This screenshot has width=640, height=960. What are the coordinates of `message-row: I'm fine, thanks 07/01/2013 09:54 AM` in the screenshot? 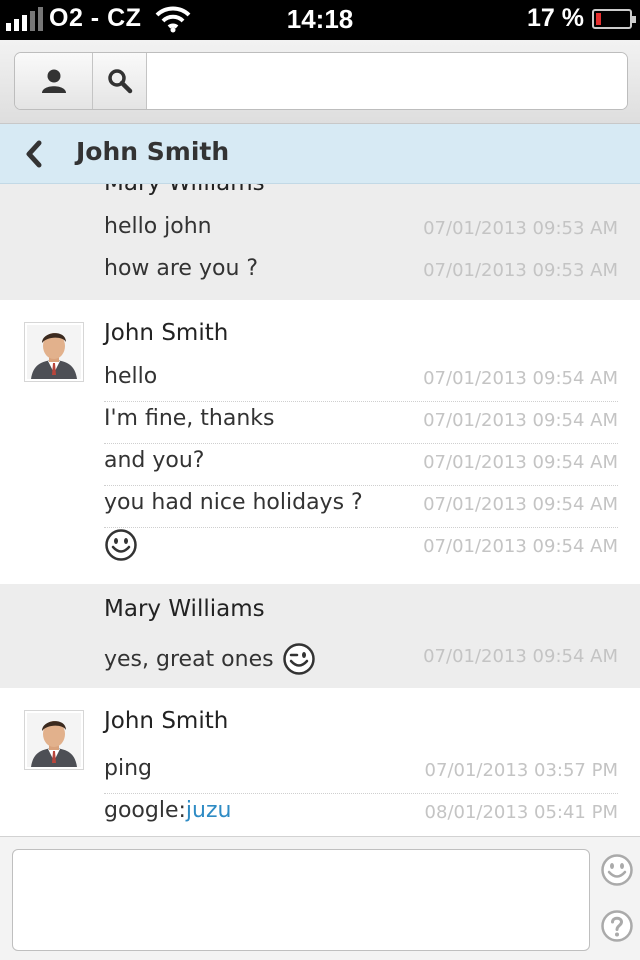 It's located at (361, 423).